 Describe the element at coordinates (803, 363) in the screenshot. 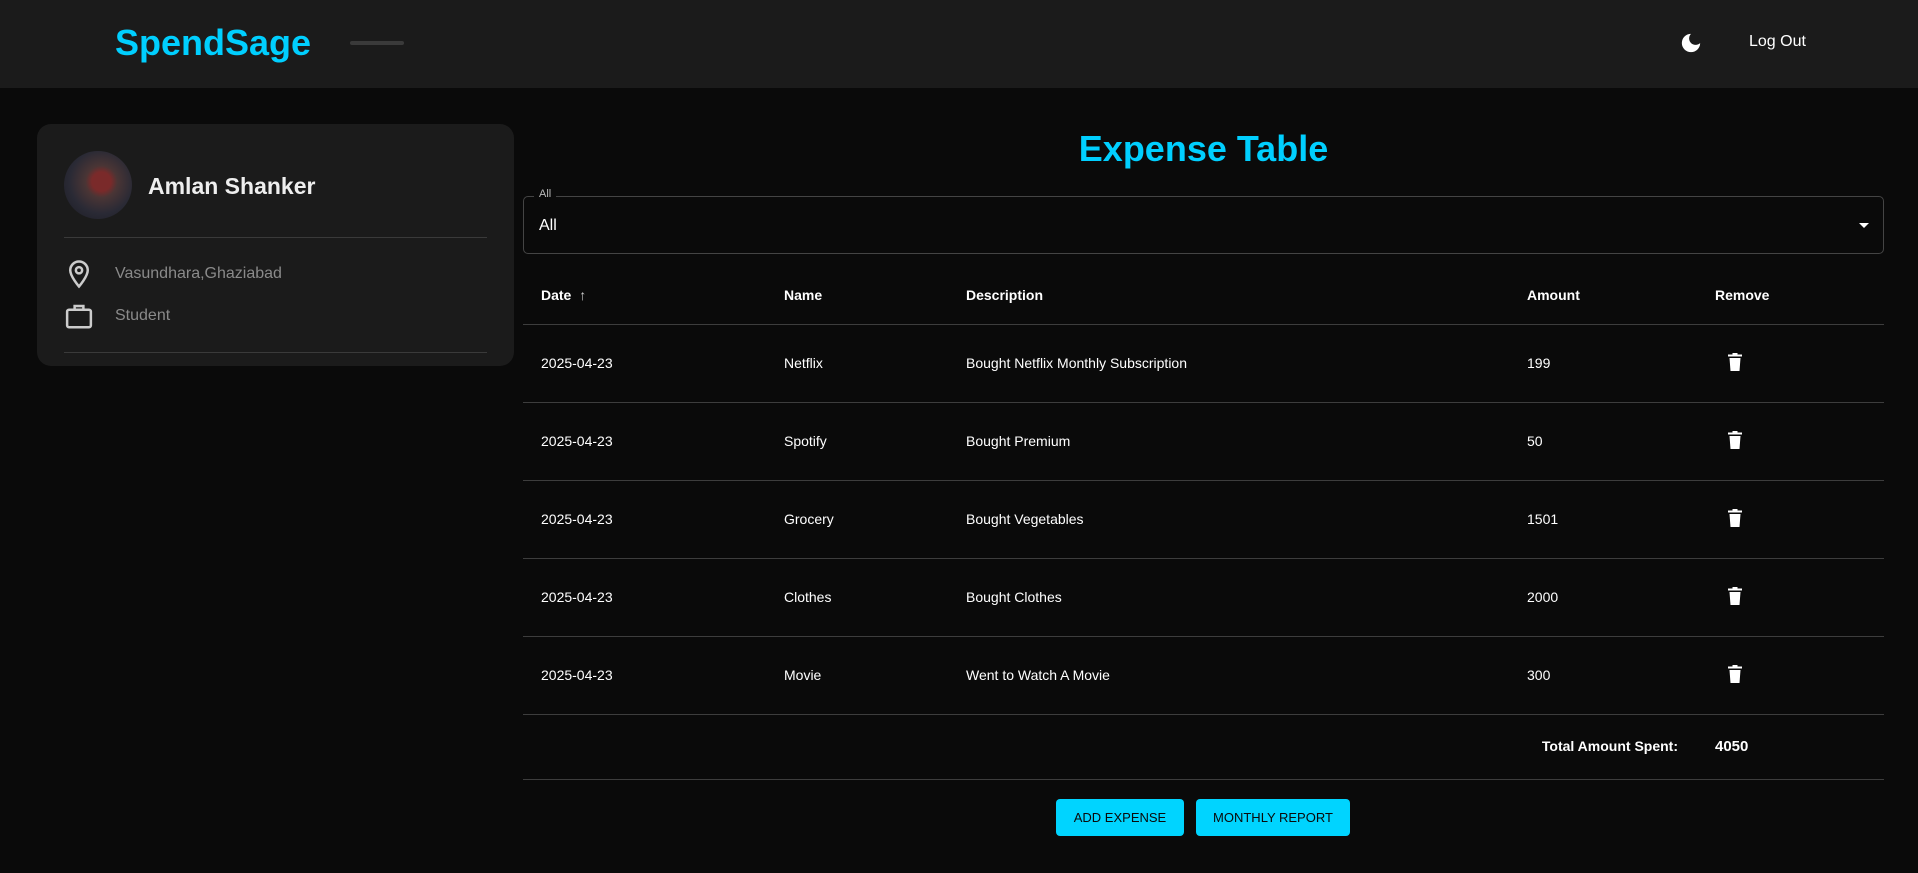

I see `cell-name: Netflix` at that location.